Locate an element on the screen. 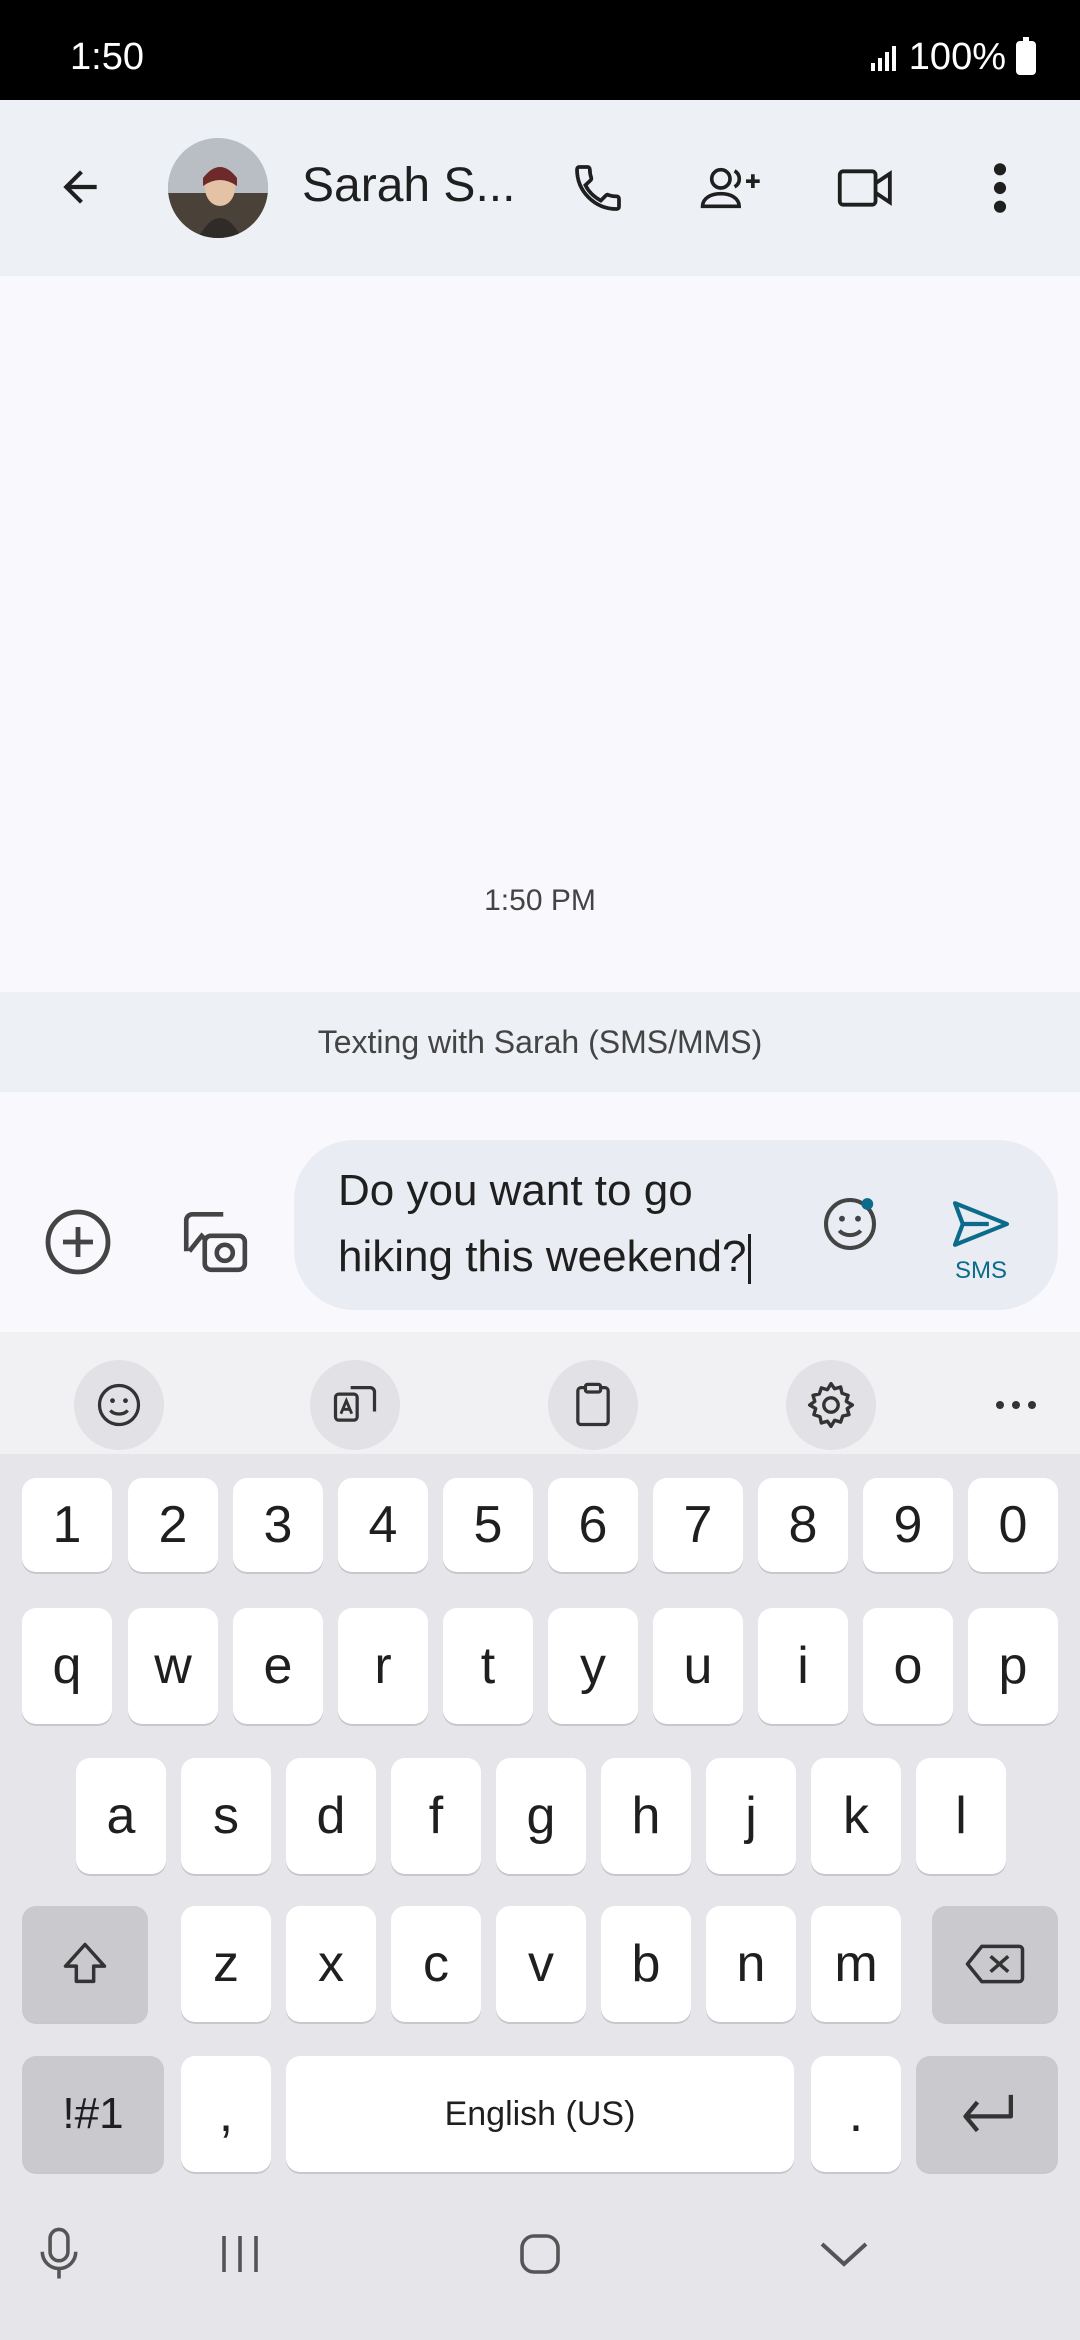  clipboard-icon is located at coordinates (593, 1404).